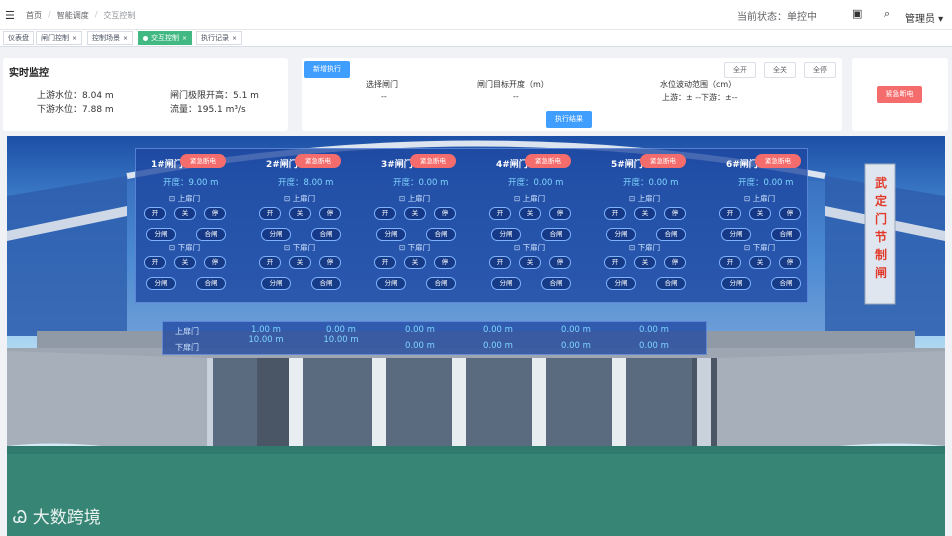  What do you see at coordinates (219, 38) in the screenshot?
I see `tab-exec-record: 执行记录 ×` at bounding box center [219, 38].